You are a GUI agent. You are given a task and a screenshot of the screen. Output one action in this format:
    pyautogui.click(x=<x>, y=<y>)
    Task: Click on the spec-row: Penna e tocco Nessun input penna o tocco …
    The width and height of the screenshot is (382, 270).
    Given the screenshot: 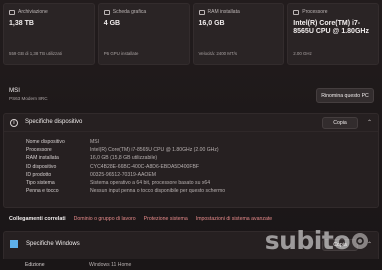 What is the action you would take?
    pyautogui.click(x=125, y=191)
    